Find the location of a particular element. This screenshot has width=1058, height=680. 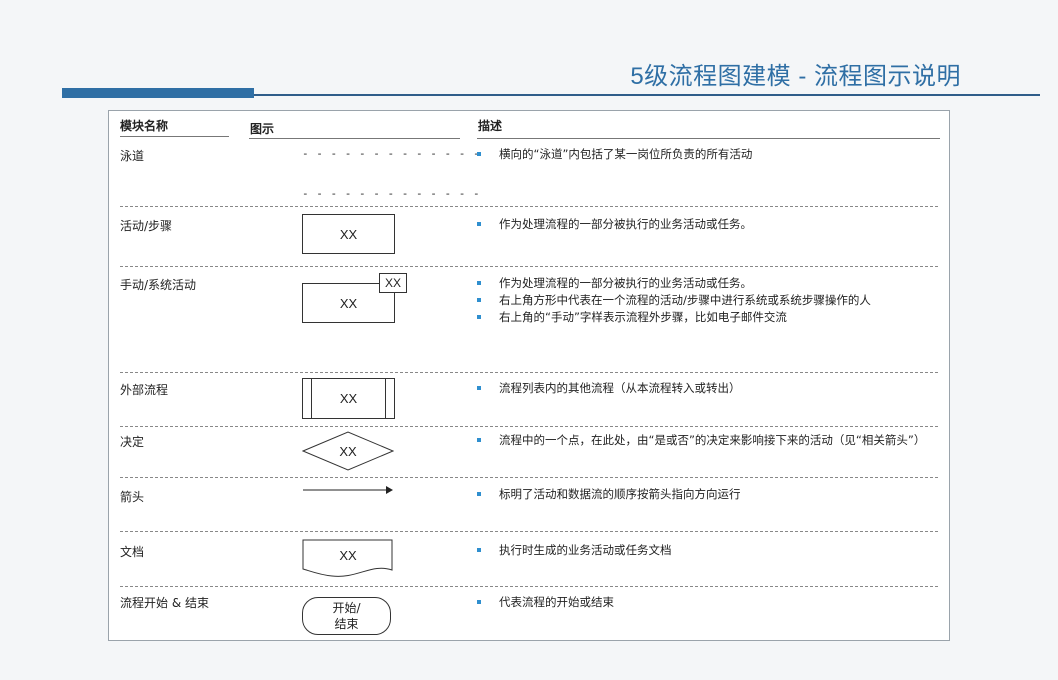

swimlane-line-top: - - - - - - - - - - - - - is located at coordinates (391, 153).